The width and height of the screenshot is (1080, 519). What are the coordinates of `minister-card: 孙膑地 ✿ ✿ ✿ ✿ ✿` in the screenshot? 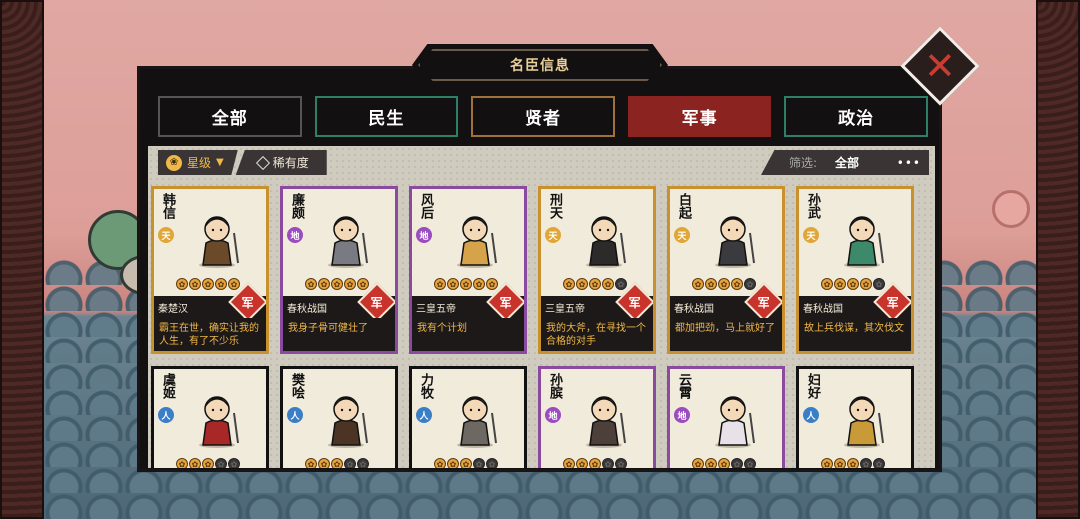 It's located at (597, 417).